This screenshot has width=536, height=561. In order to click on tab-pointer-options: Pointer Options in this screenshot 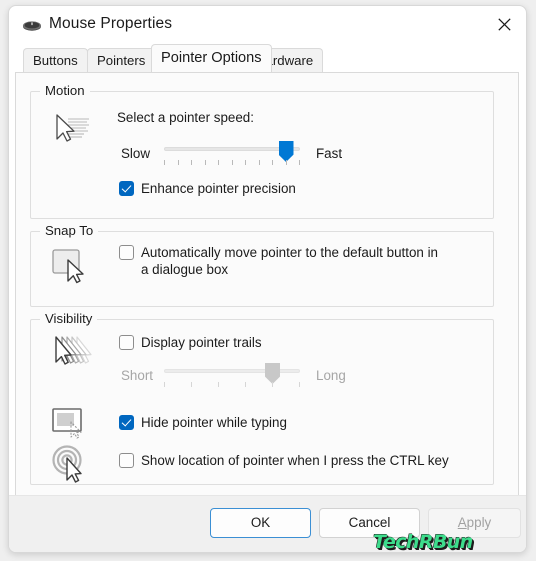, I will do `click(211, 58)`.